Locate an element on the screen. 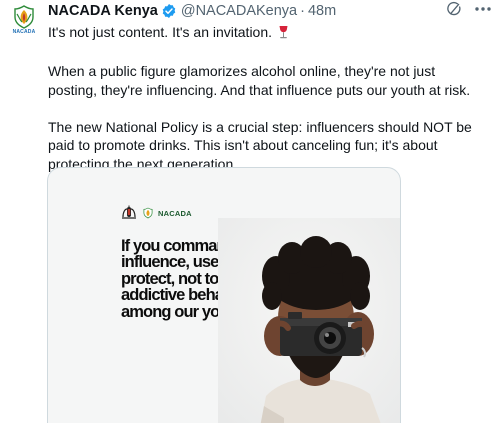 The image size is (500, 423). header-actions is located at coordinates (469, 9).